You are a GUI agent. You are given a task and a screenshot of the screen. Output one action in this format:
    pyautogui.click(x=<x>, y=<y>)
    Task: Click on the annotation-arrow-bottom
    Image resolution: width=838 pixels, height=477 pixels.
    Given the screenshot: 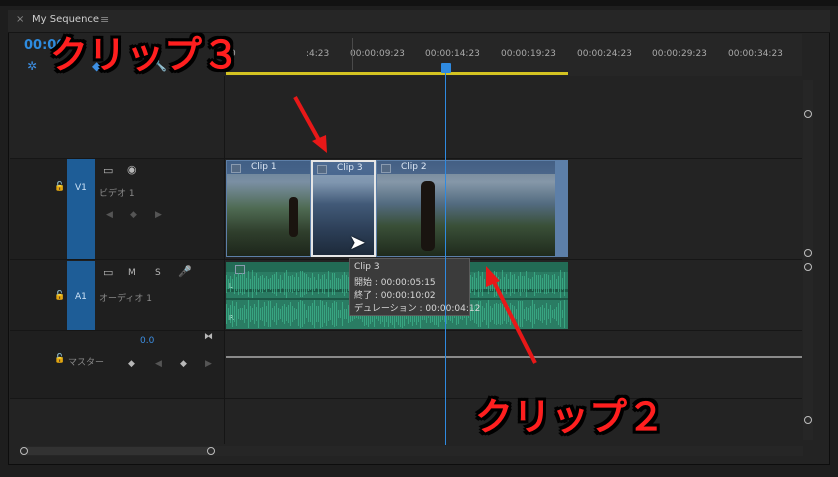 What is the action you would take?
    pyautogui.click(x=514, y=321)
    